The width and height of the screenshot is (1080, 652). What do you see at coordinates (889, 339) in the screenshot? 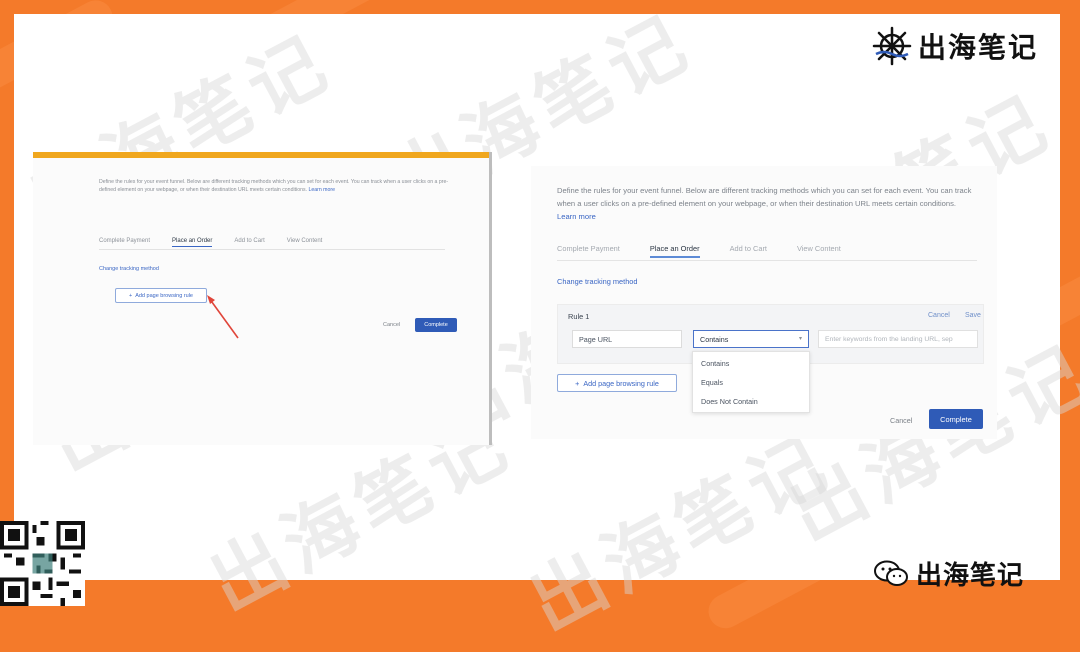
I see `keyword-placeholder: Enter keywords from the landing URL, sep` at bounding box center [889, 339].